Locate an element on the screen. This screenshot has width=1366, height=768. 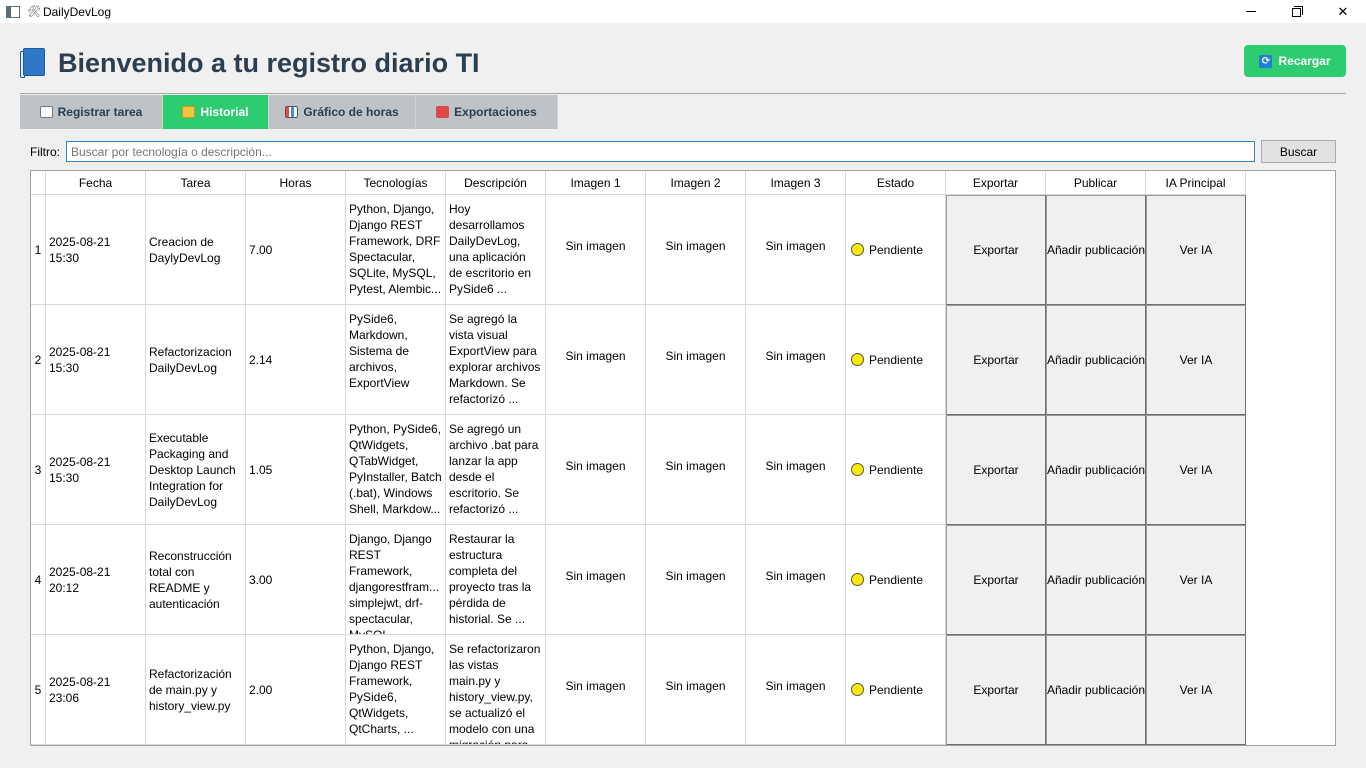
maximize-button is located at coordinates (1297, 11).